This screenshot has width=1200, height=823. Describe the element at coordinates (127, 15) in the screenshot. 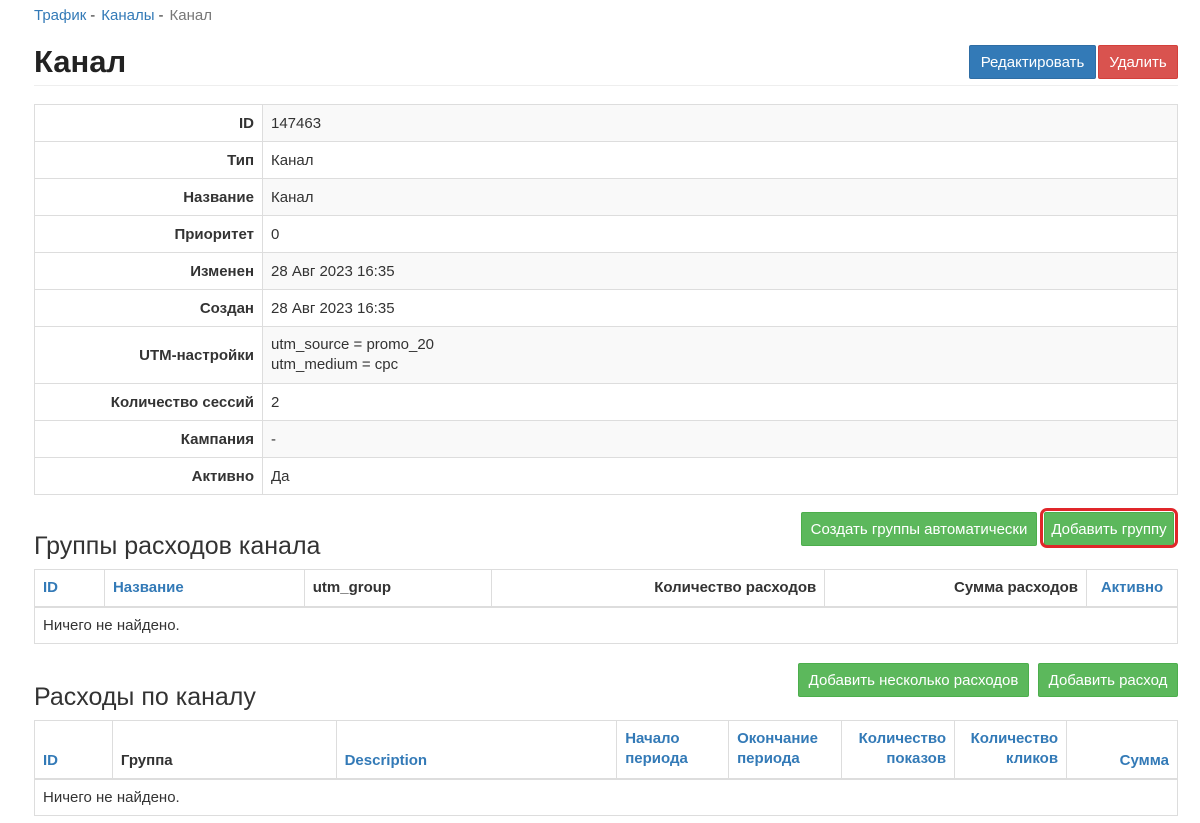

I see `breadcrumb-link-channels: Каналы` at that location.